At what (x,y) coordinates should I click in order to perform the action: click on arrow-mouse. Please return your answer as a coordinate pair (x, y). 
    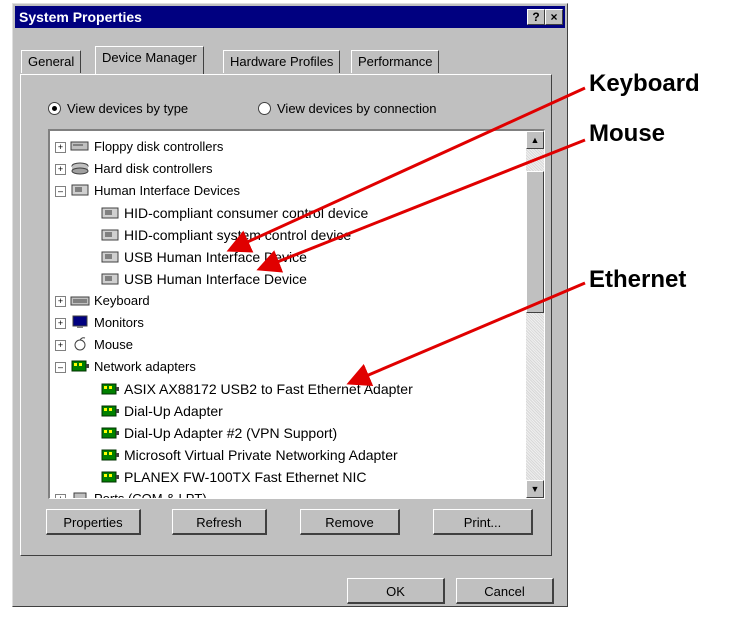
    Looking at the image, I should click on (421, 205).